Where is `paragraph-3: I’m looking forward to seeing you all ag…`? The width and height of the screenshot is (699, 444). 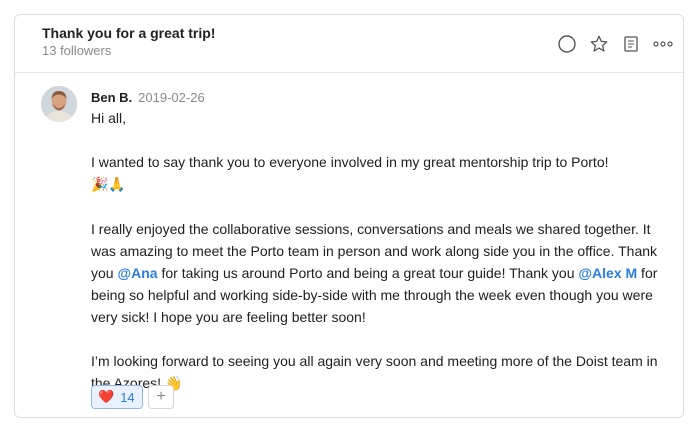 paragraph-3: I’m looking forward to seeing you all ag… is located at coordinates (381, 372).